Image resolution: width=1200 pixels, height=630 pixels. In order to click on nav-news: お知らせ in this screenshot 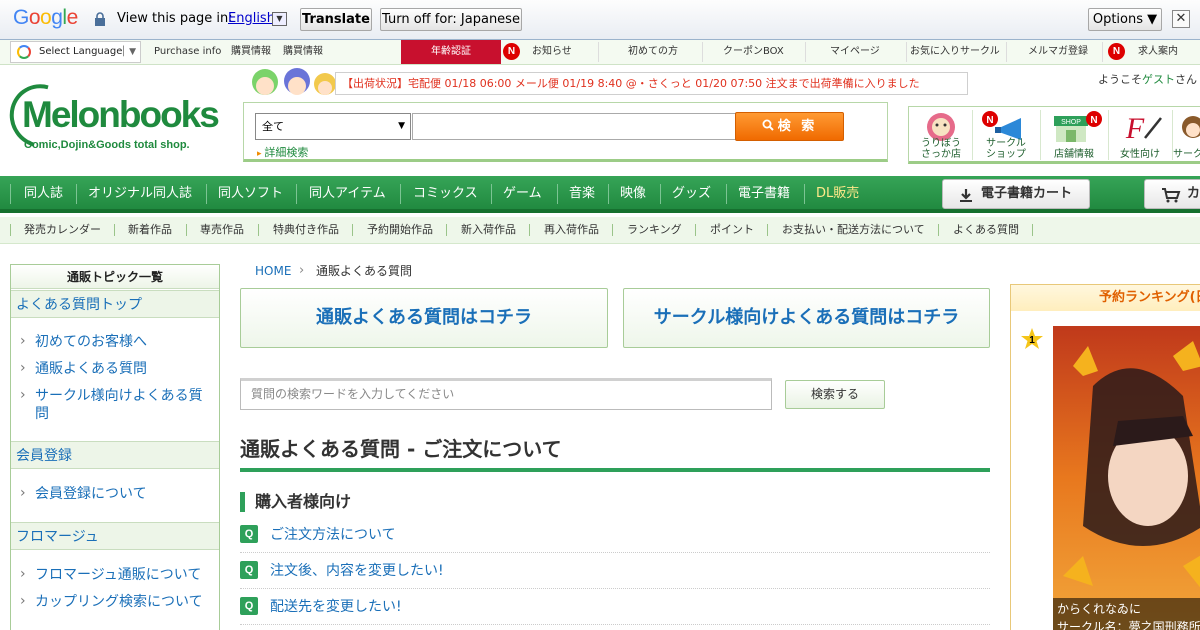, I will do `click(552, 52)`.